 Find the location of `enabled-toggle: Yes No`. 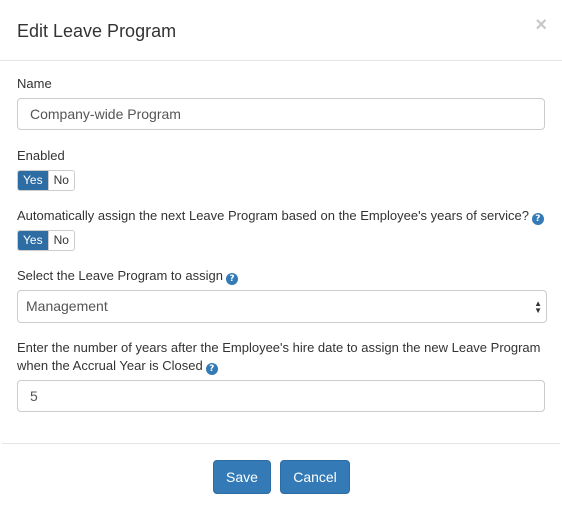

enabled-toggle: Yes No is located at coordinates (46, 180).